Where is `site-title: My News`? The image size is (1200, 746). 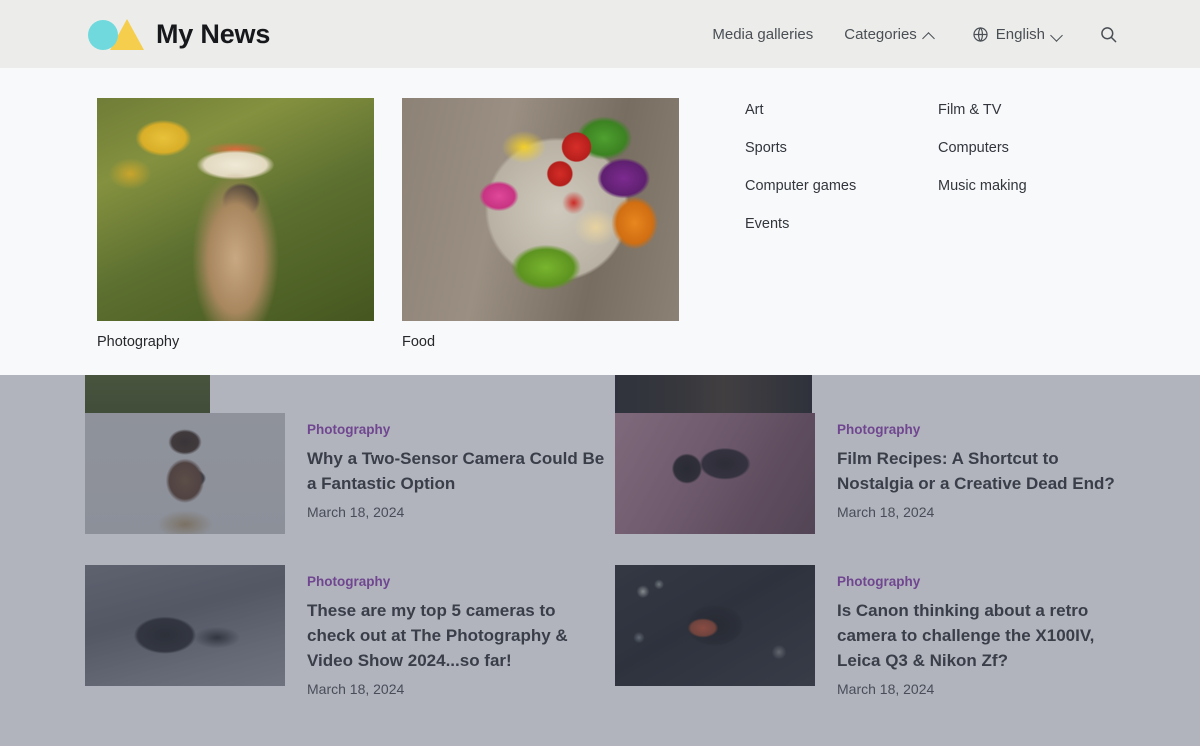
site-title: My News is located at coordinates (213, 33).